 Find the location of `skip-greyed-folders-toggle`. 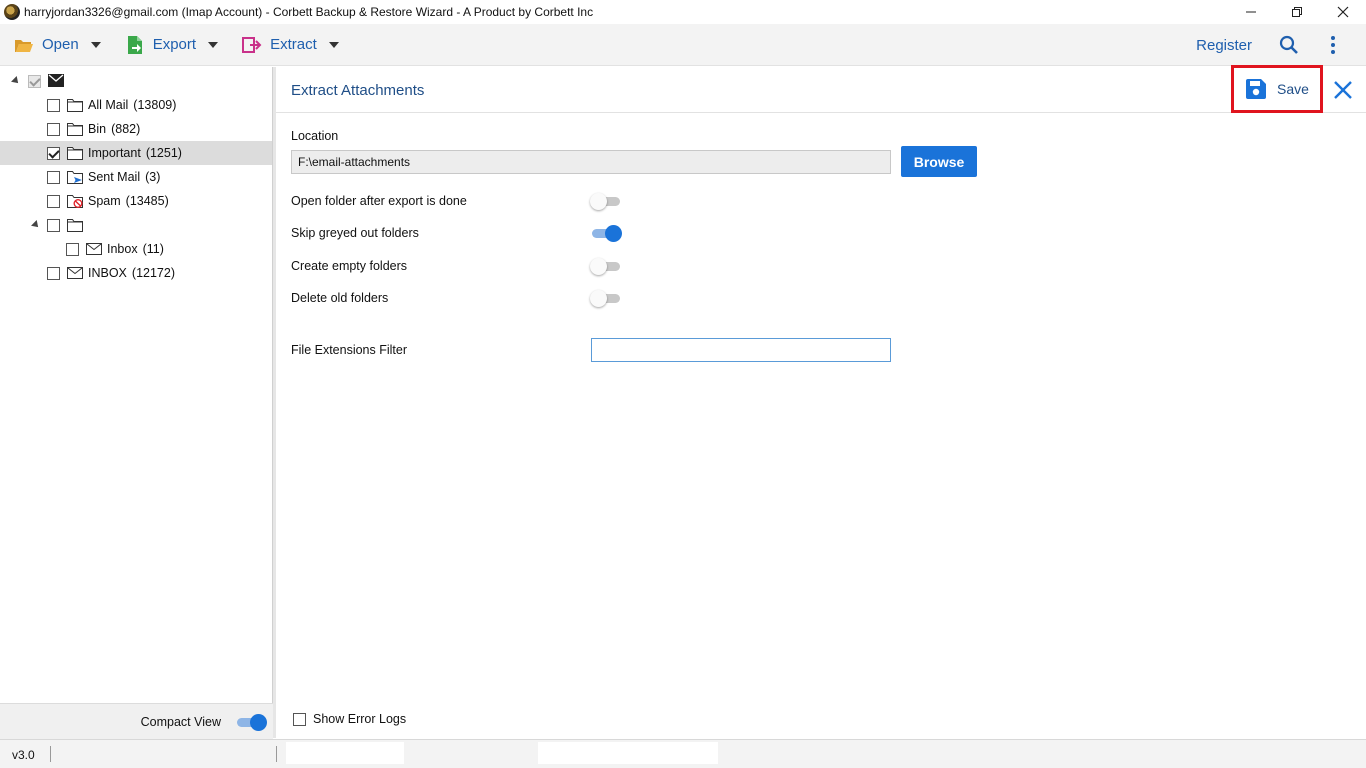

skip-greyed-folders-toggle is located at coordinates (606, 233).